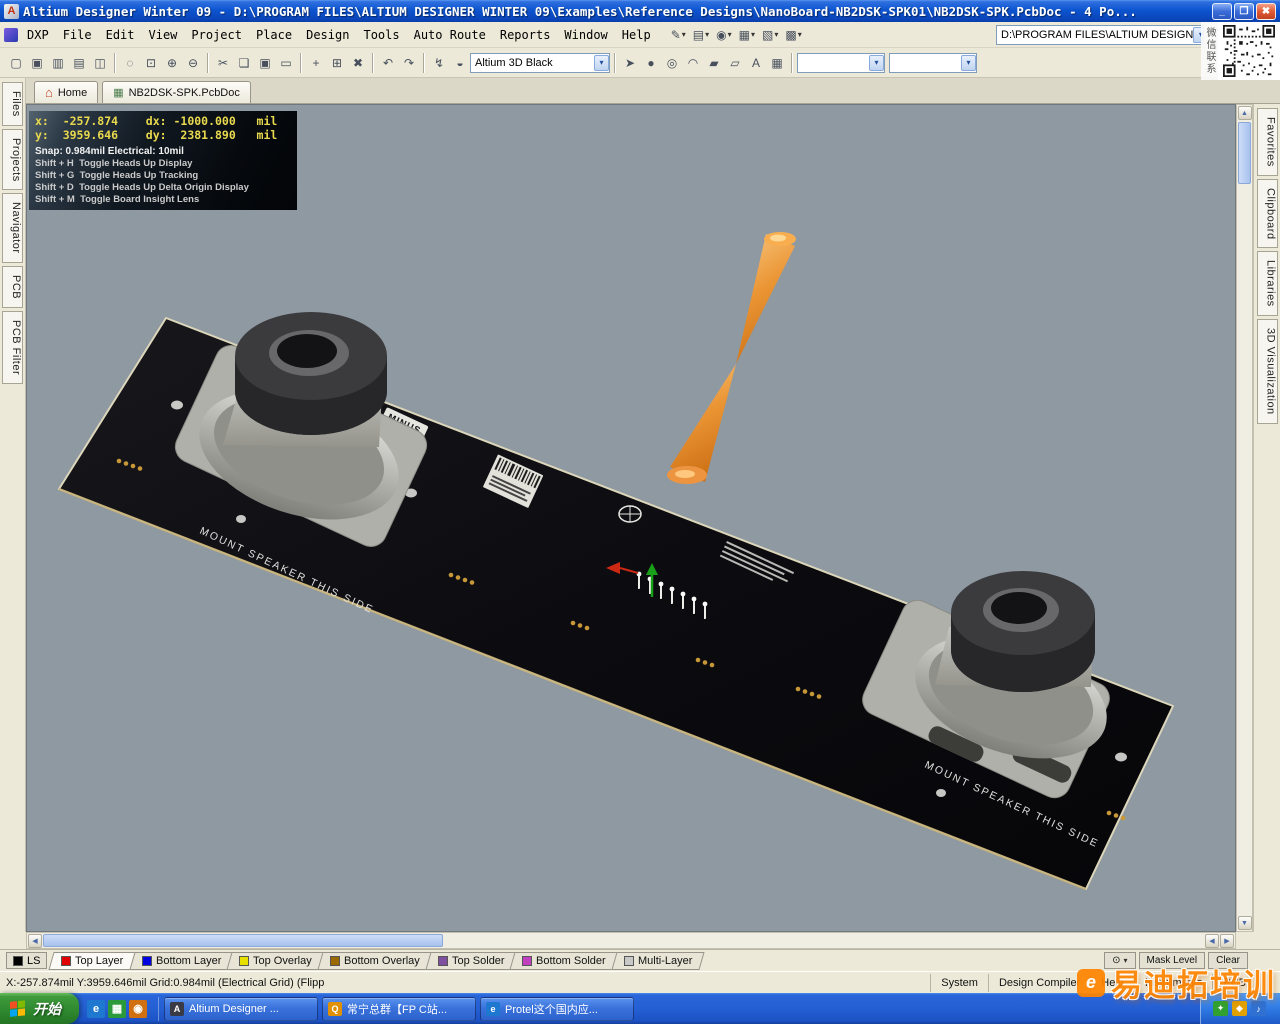  I want to click on panel-tab-libraries: Libraries, so click(1267, 284).